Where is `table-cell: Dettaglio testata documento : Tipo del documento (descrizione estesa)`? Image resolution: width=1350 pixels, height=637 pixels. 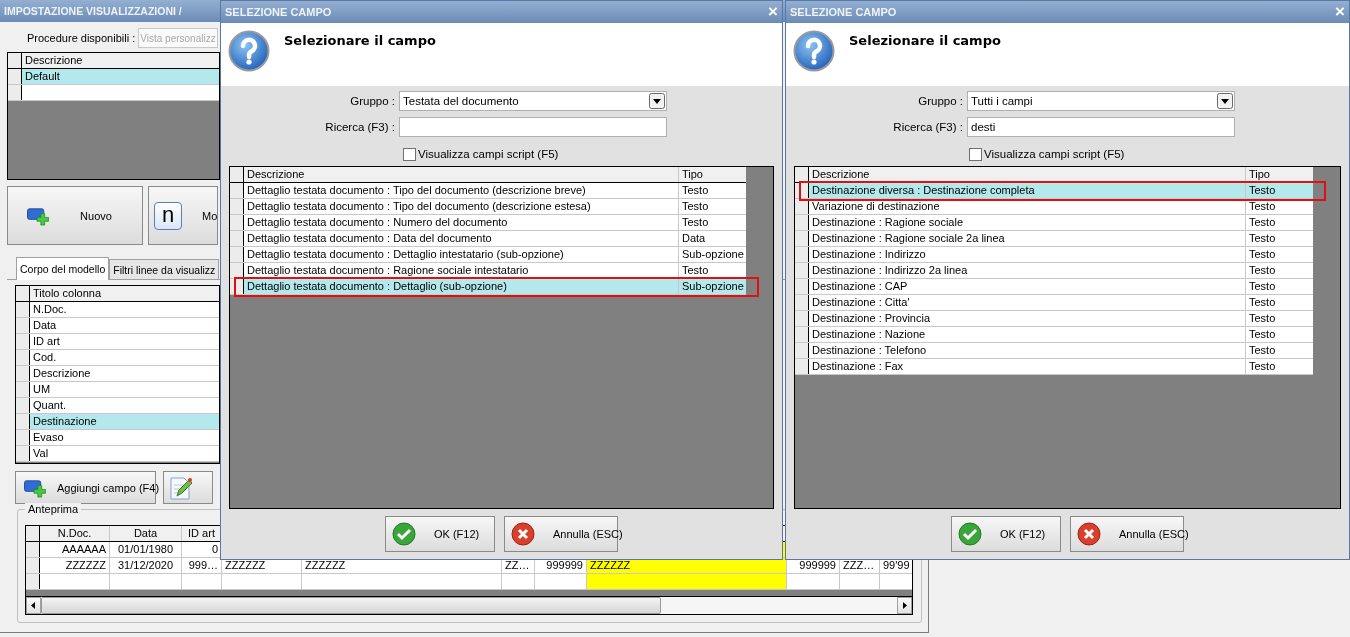 table-cell: Dettaglio testata documento : Tipo del documento (descrizione estesa) is located at coordinates (461, 206).